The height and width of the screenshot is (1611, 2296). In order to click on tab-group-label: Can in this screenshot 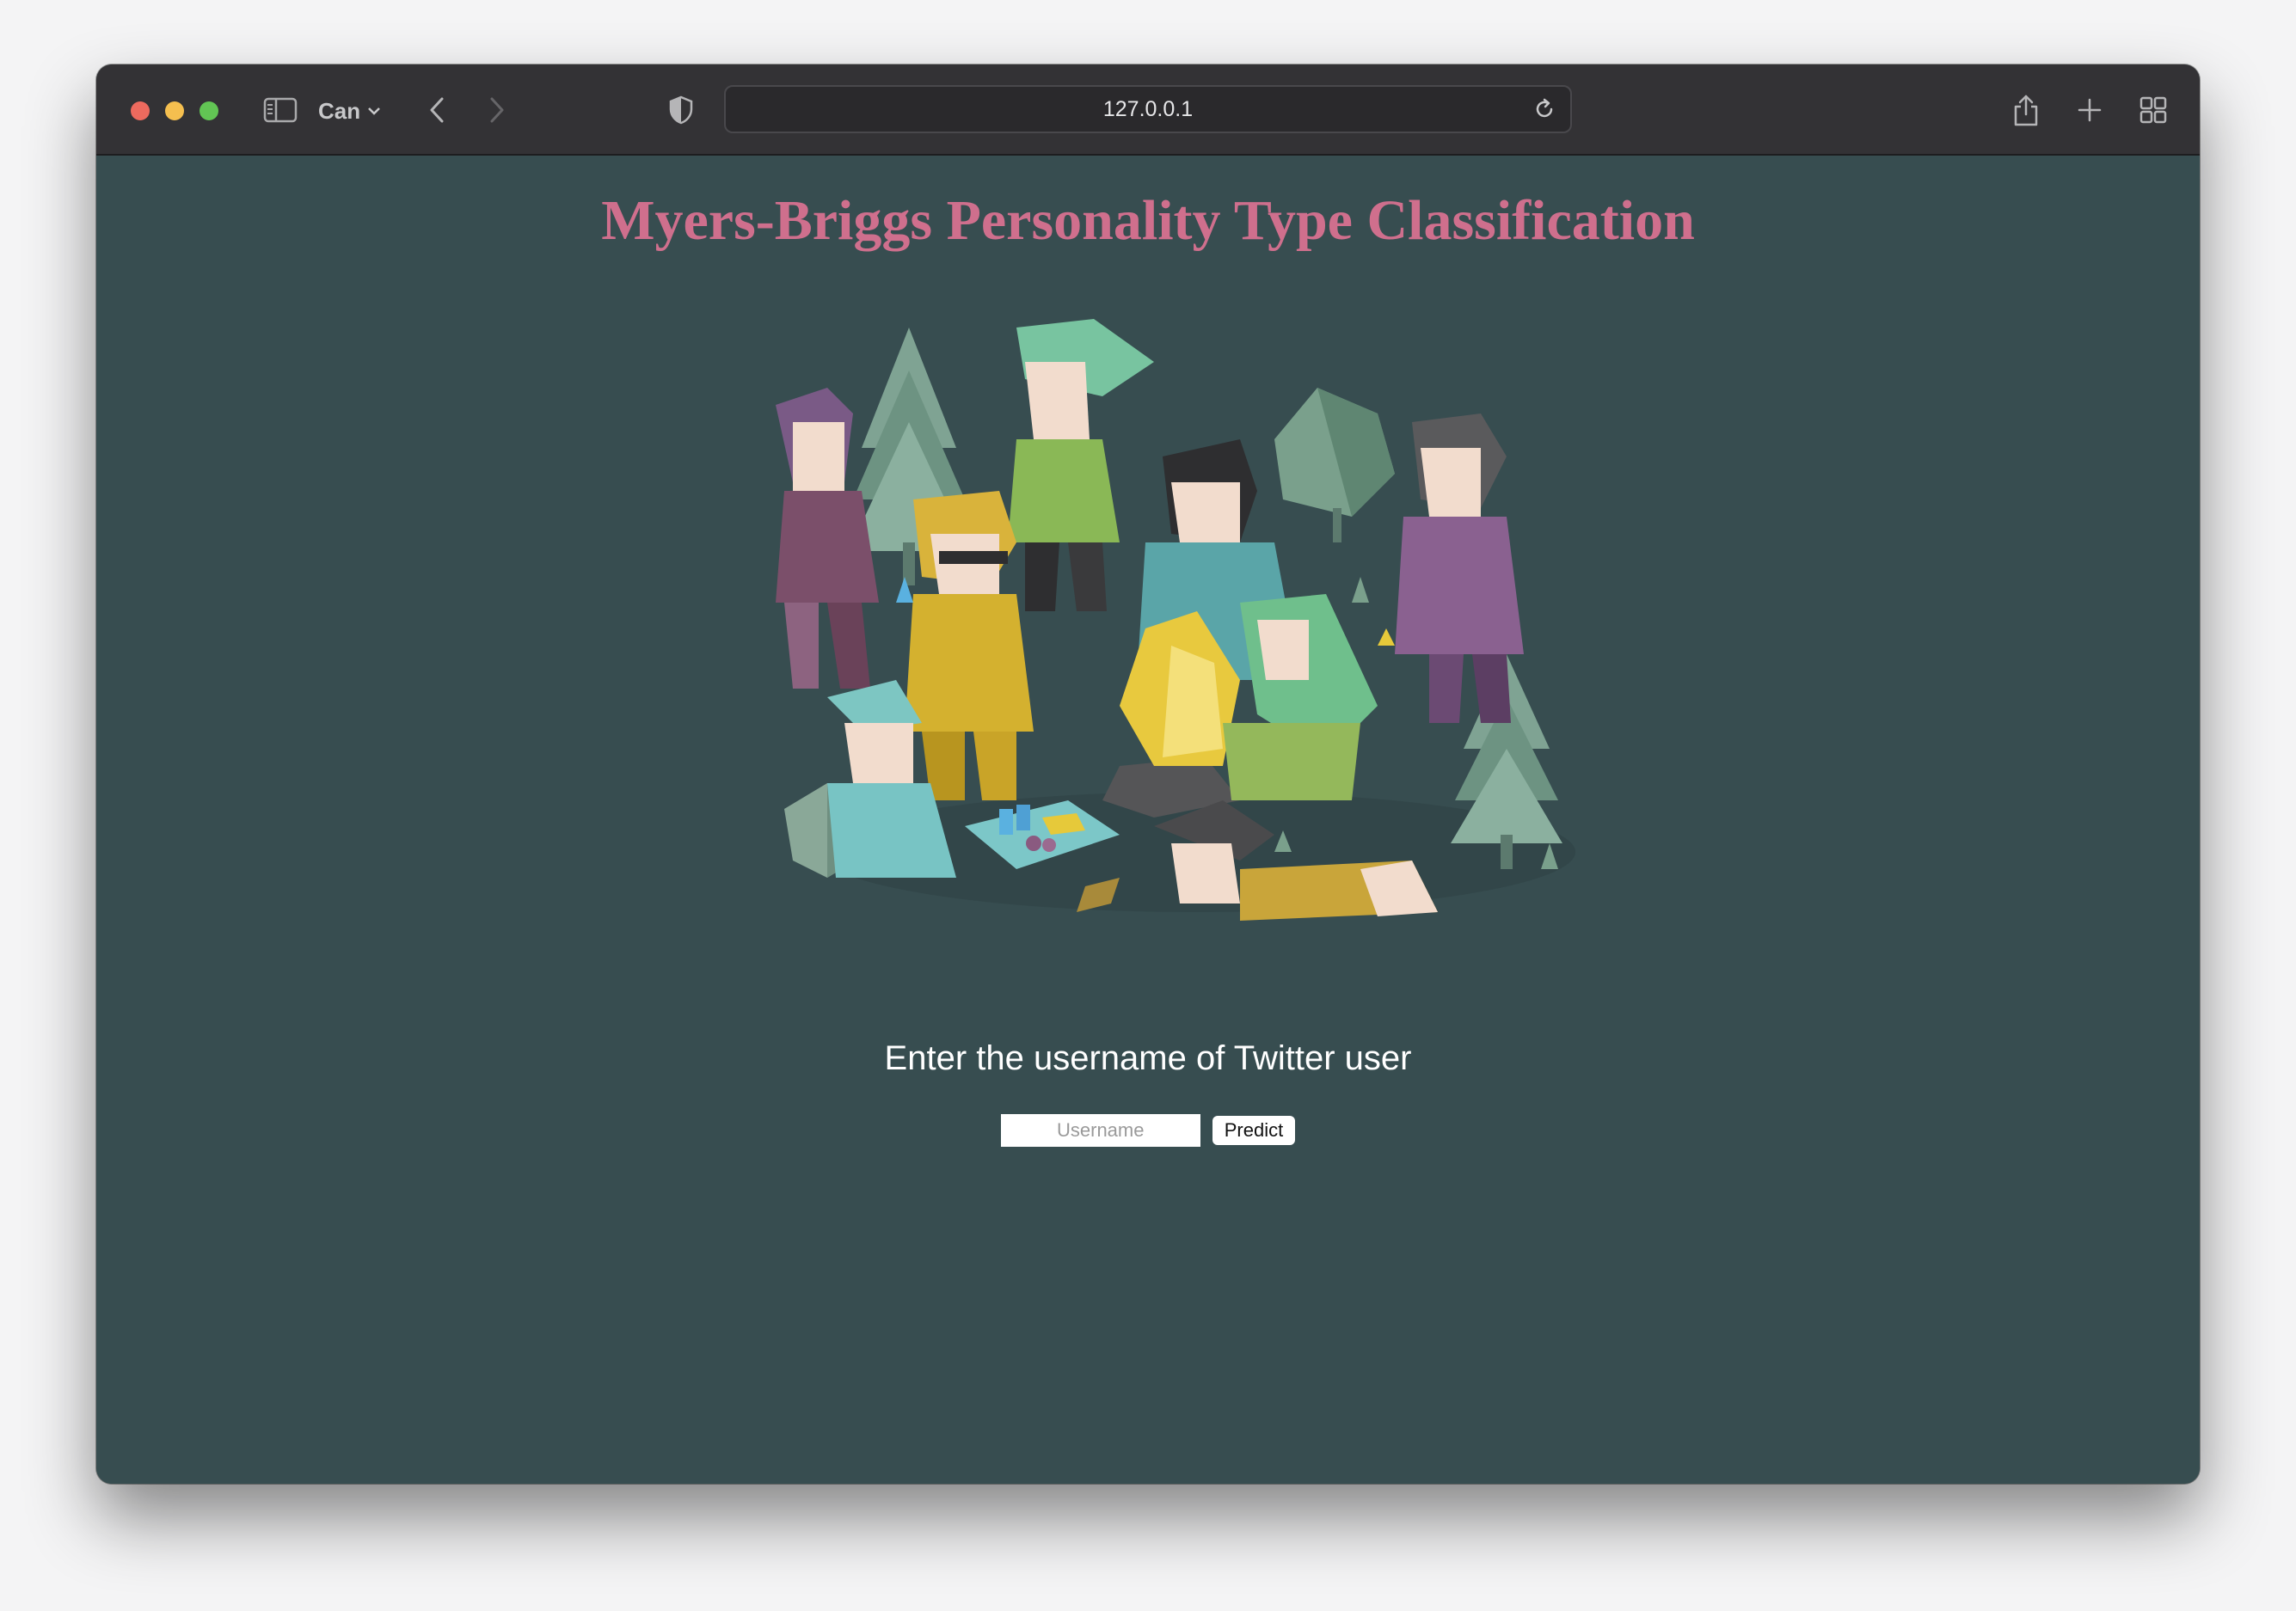, I will do `click(339, 111)`.